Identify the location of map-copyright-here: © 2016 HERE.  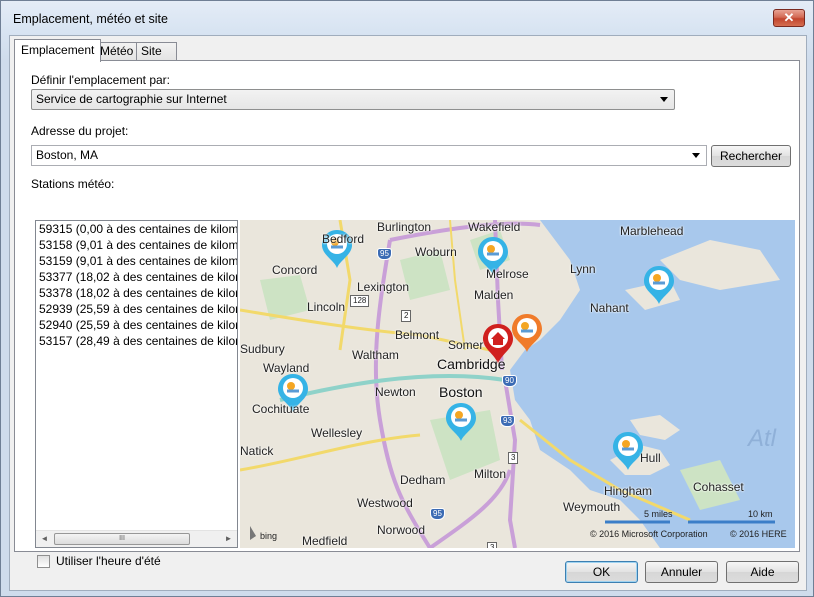
(758, 534).